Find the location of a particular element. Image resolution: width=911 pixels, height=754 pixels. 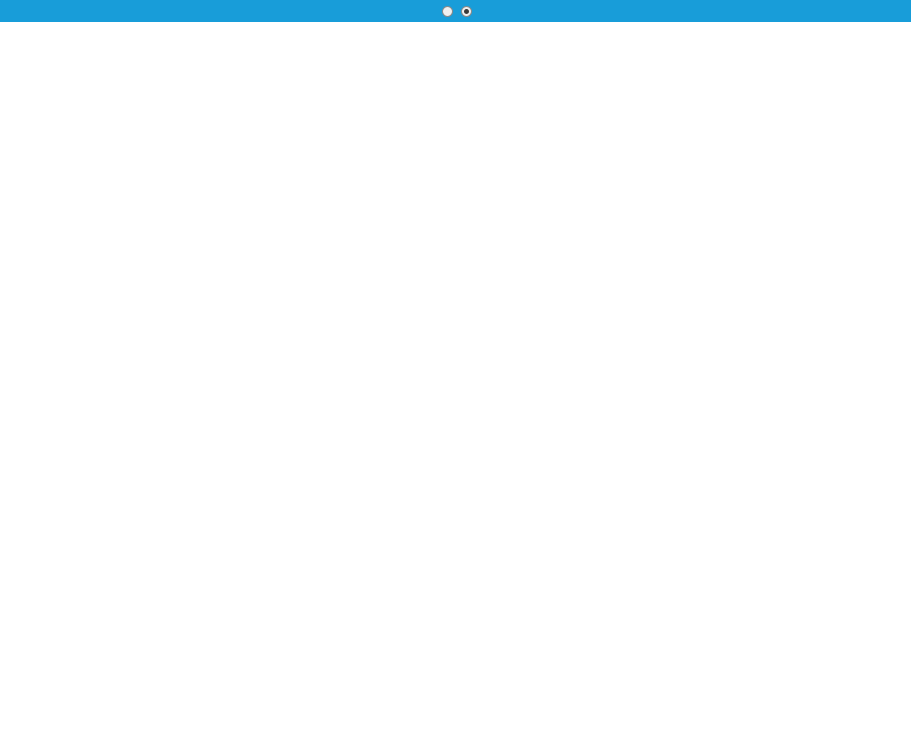

layout-radio-vertical is located at coordinates (448, 11).